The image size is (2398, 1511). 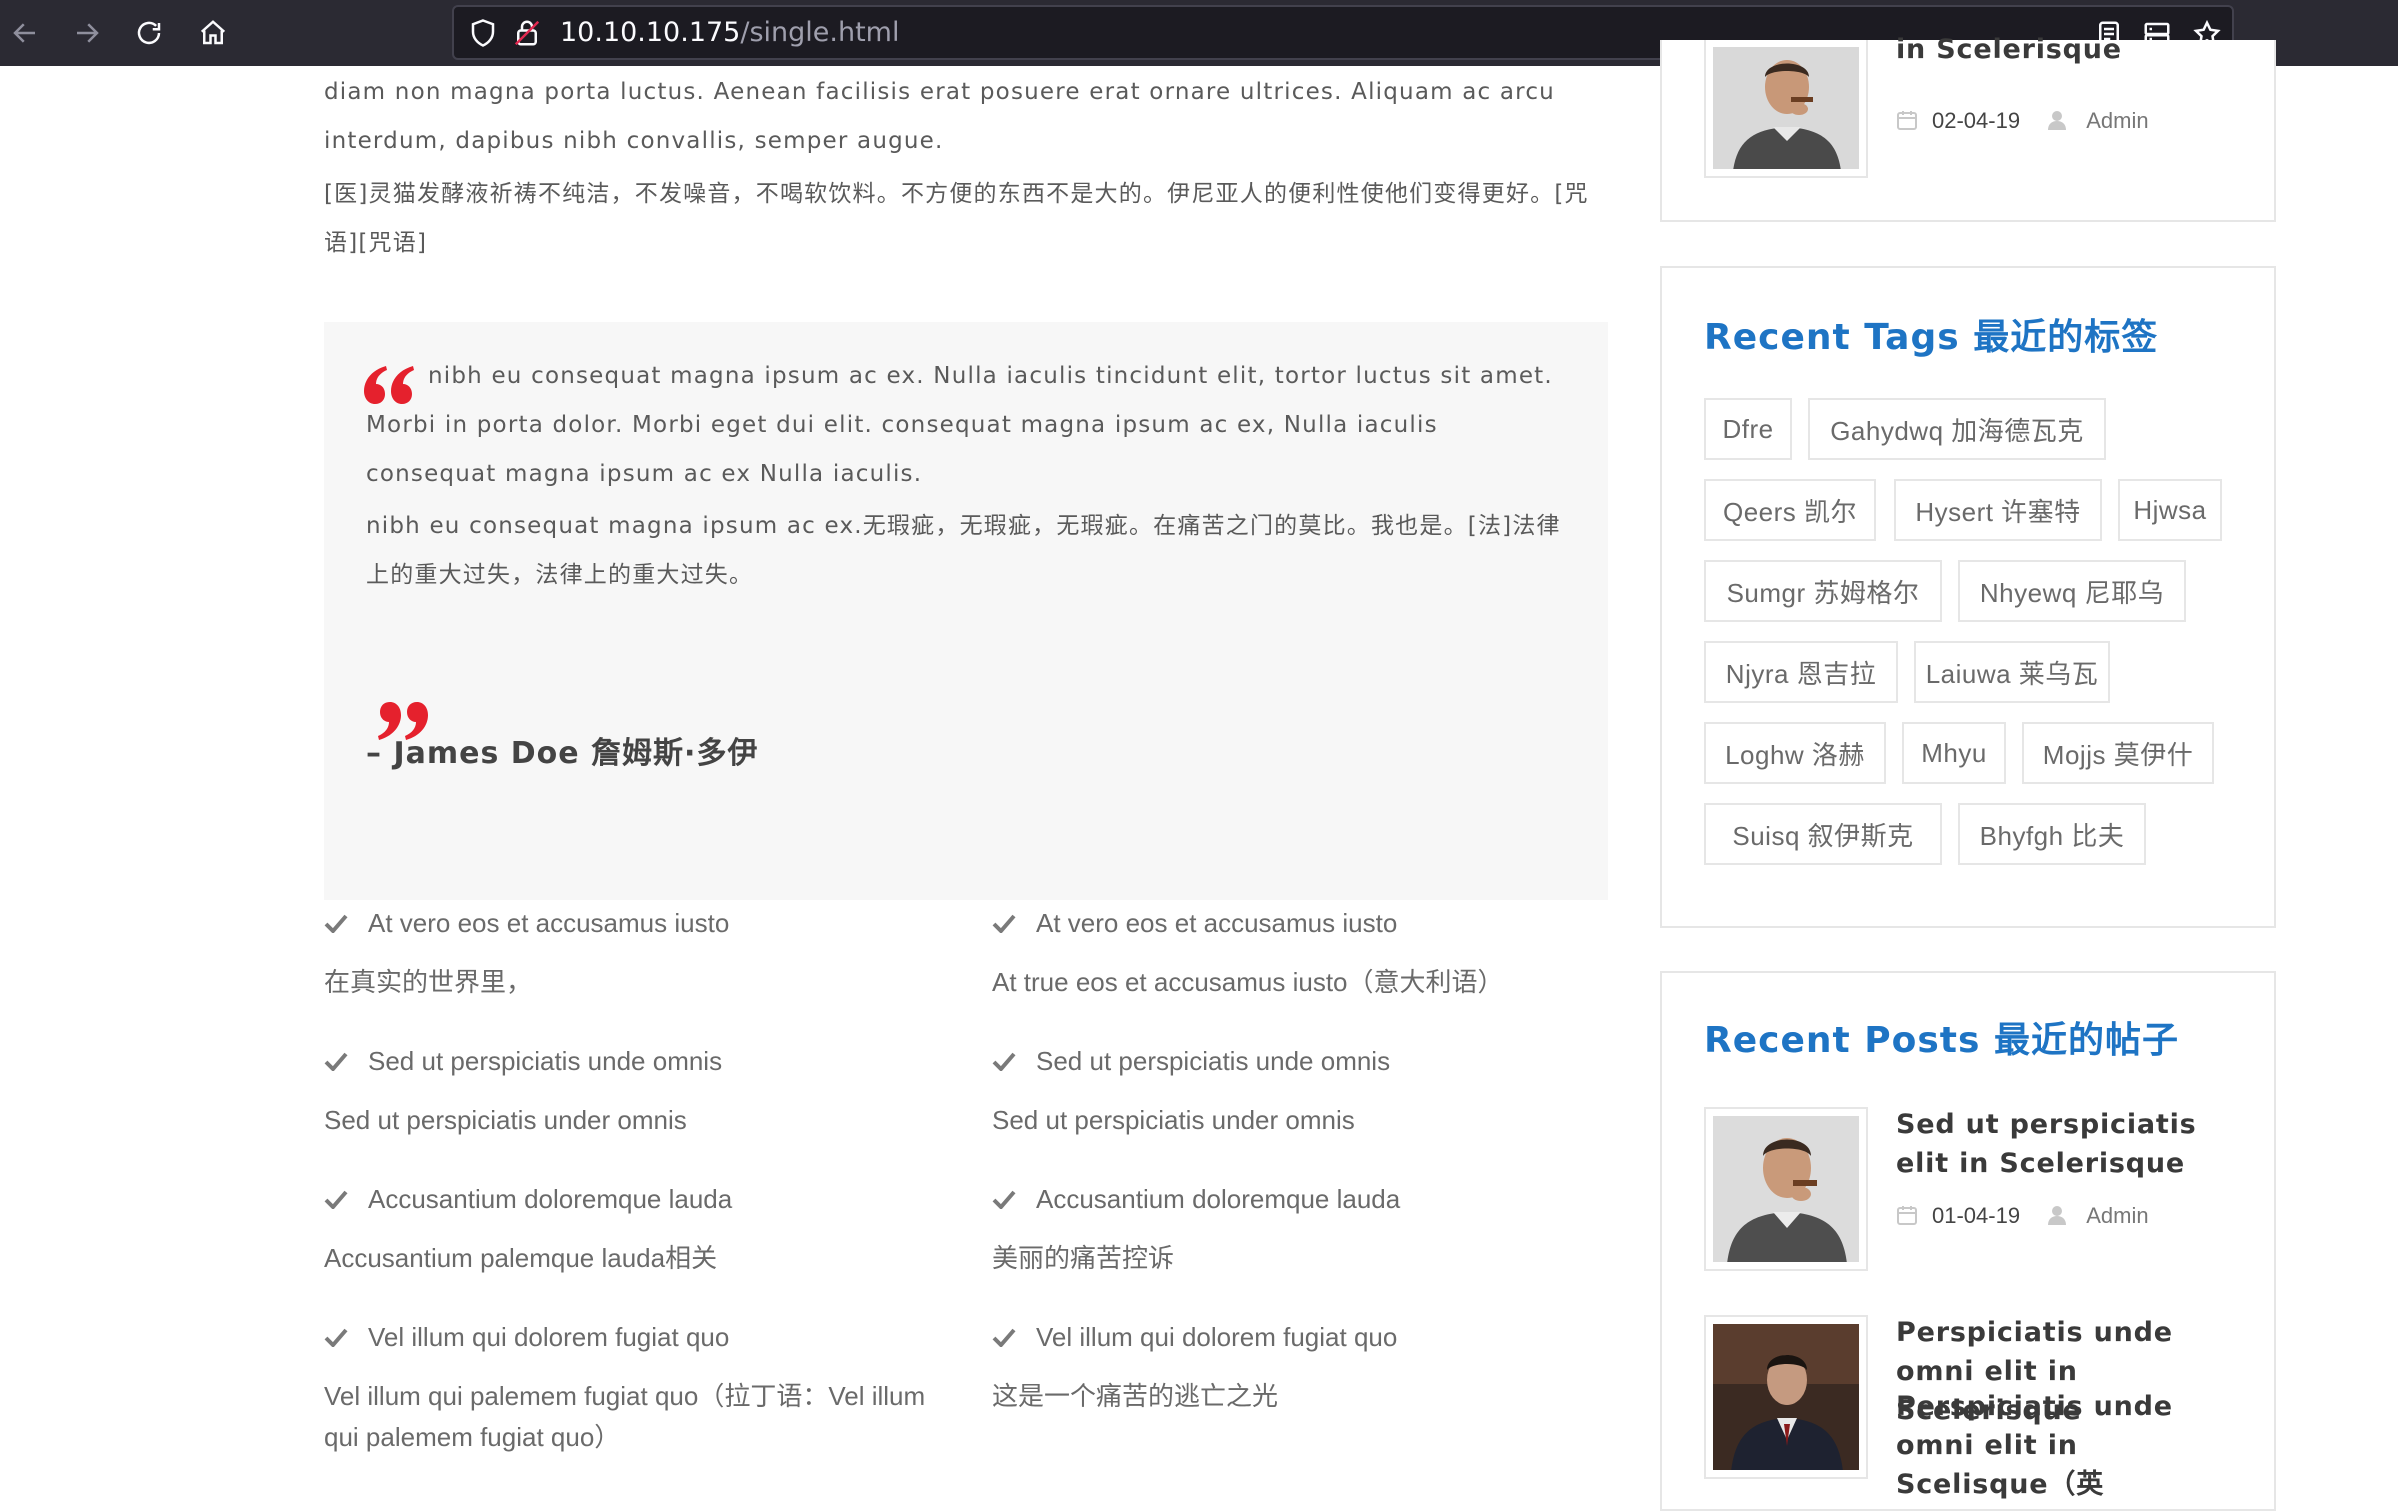 I want to click on feature-desc: 美丽的痛苦控诉, so click(x=1083, y=1258).